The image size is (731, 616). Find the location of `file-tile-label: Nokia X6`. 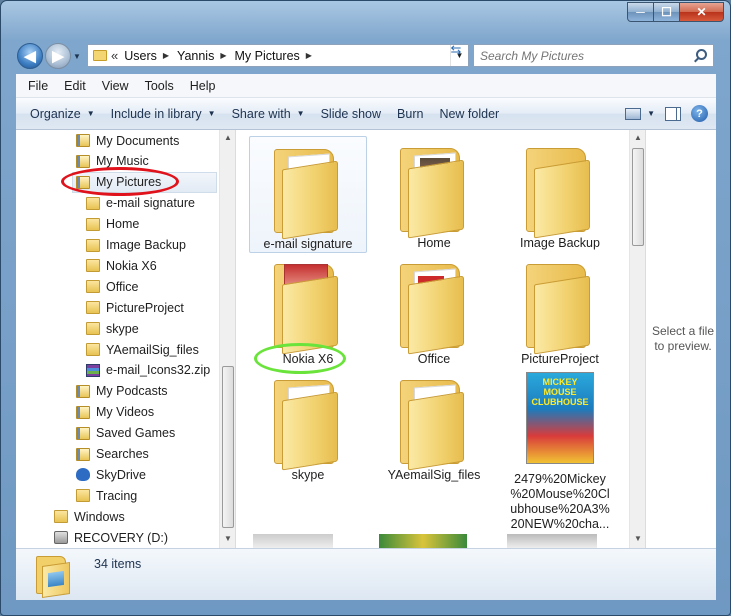

file-tile-label: Nokia X6 is located at coordinates (308, 359).